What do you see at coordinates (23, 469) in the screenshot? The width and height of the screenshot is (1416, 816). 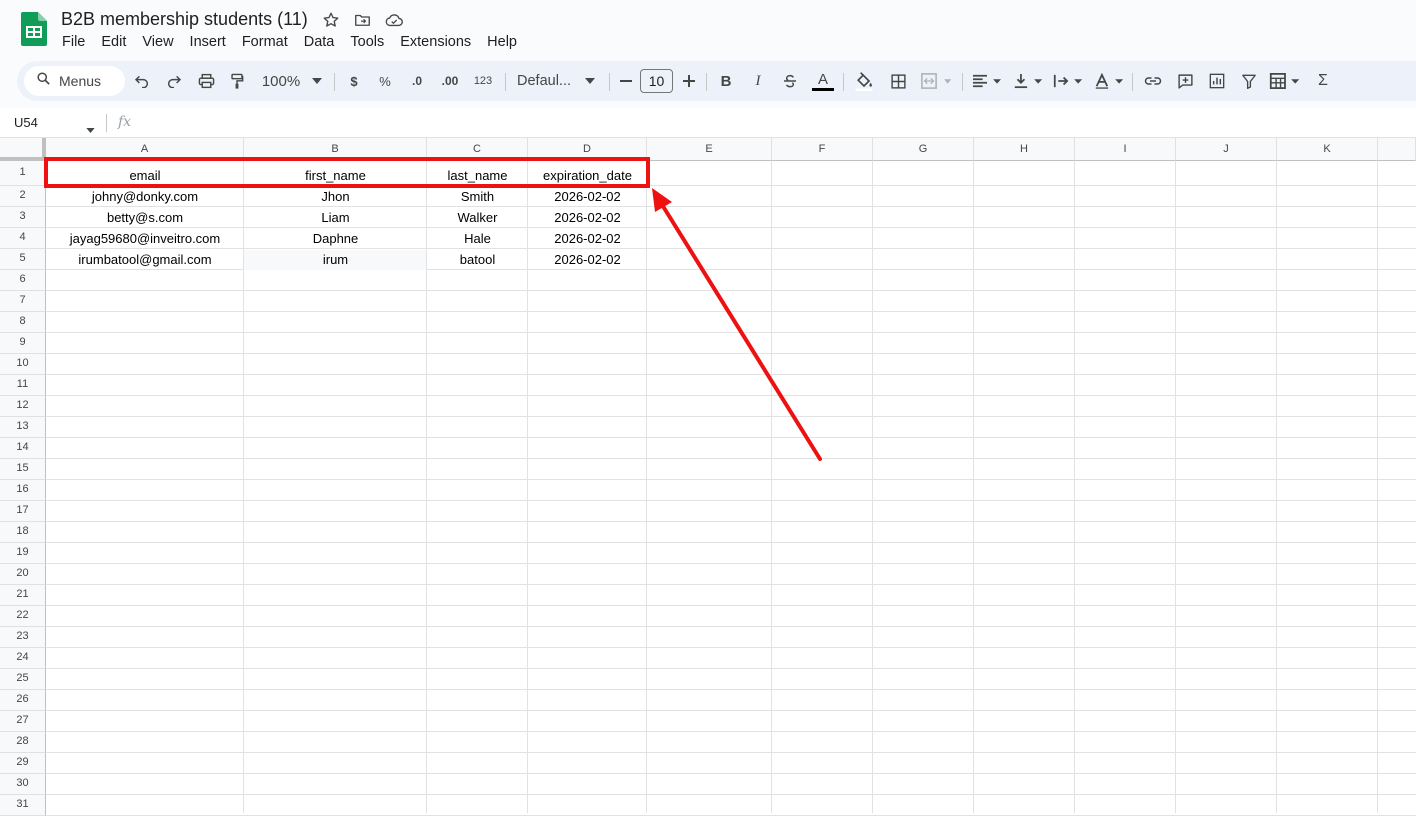 I see `row-header-15: 15` at bounding box center [23, 469].